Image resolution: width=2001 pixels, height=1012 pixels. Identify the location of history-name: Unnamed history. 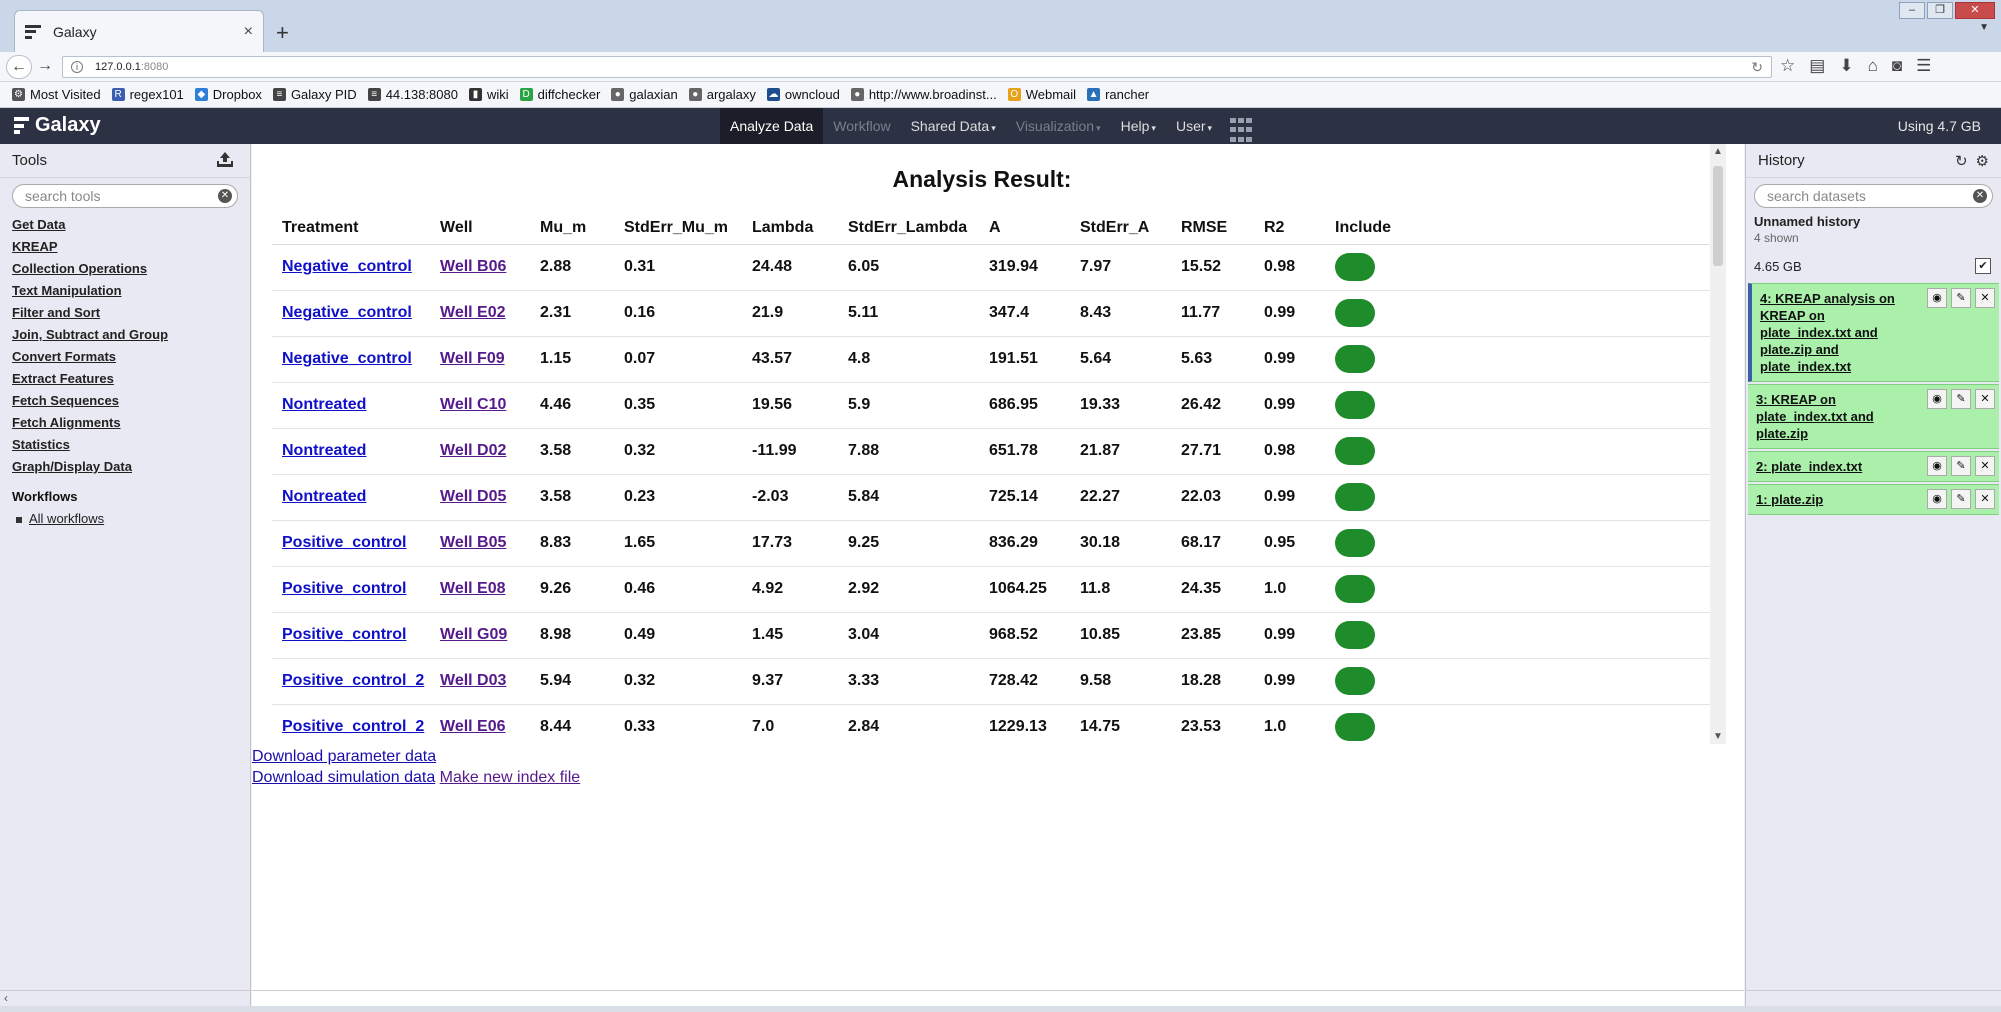
(1873, 221).